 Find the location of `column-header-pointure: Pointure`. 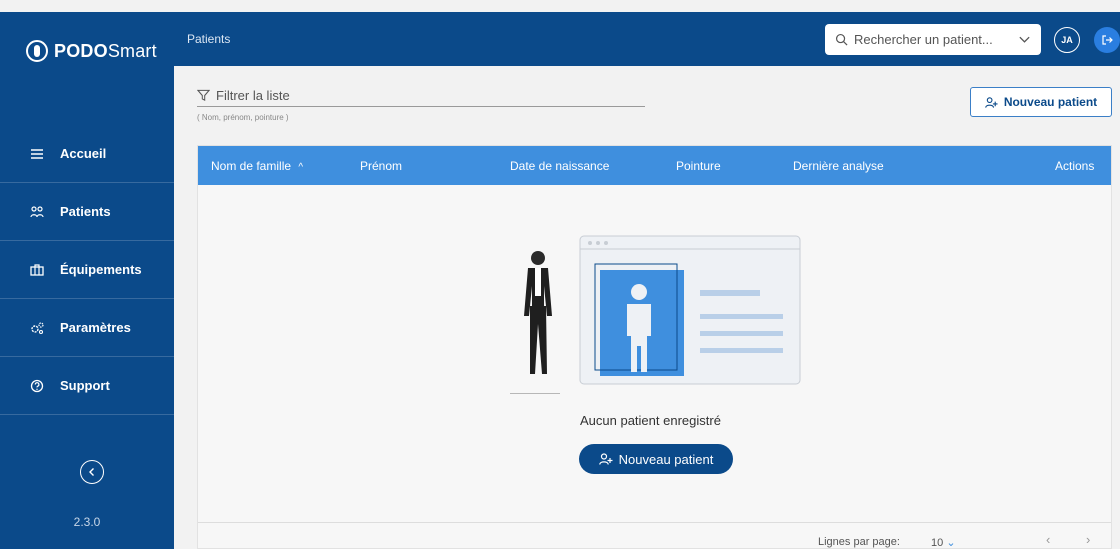

column-header-pointure: Pointure is located at coordinates (698, 166).